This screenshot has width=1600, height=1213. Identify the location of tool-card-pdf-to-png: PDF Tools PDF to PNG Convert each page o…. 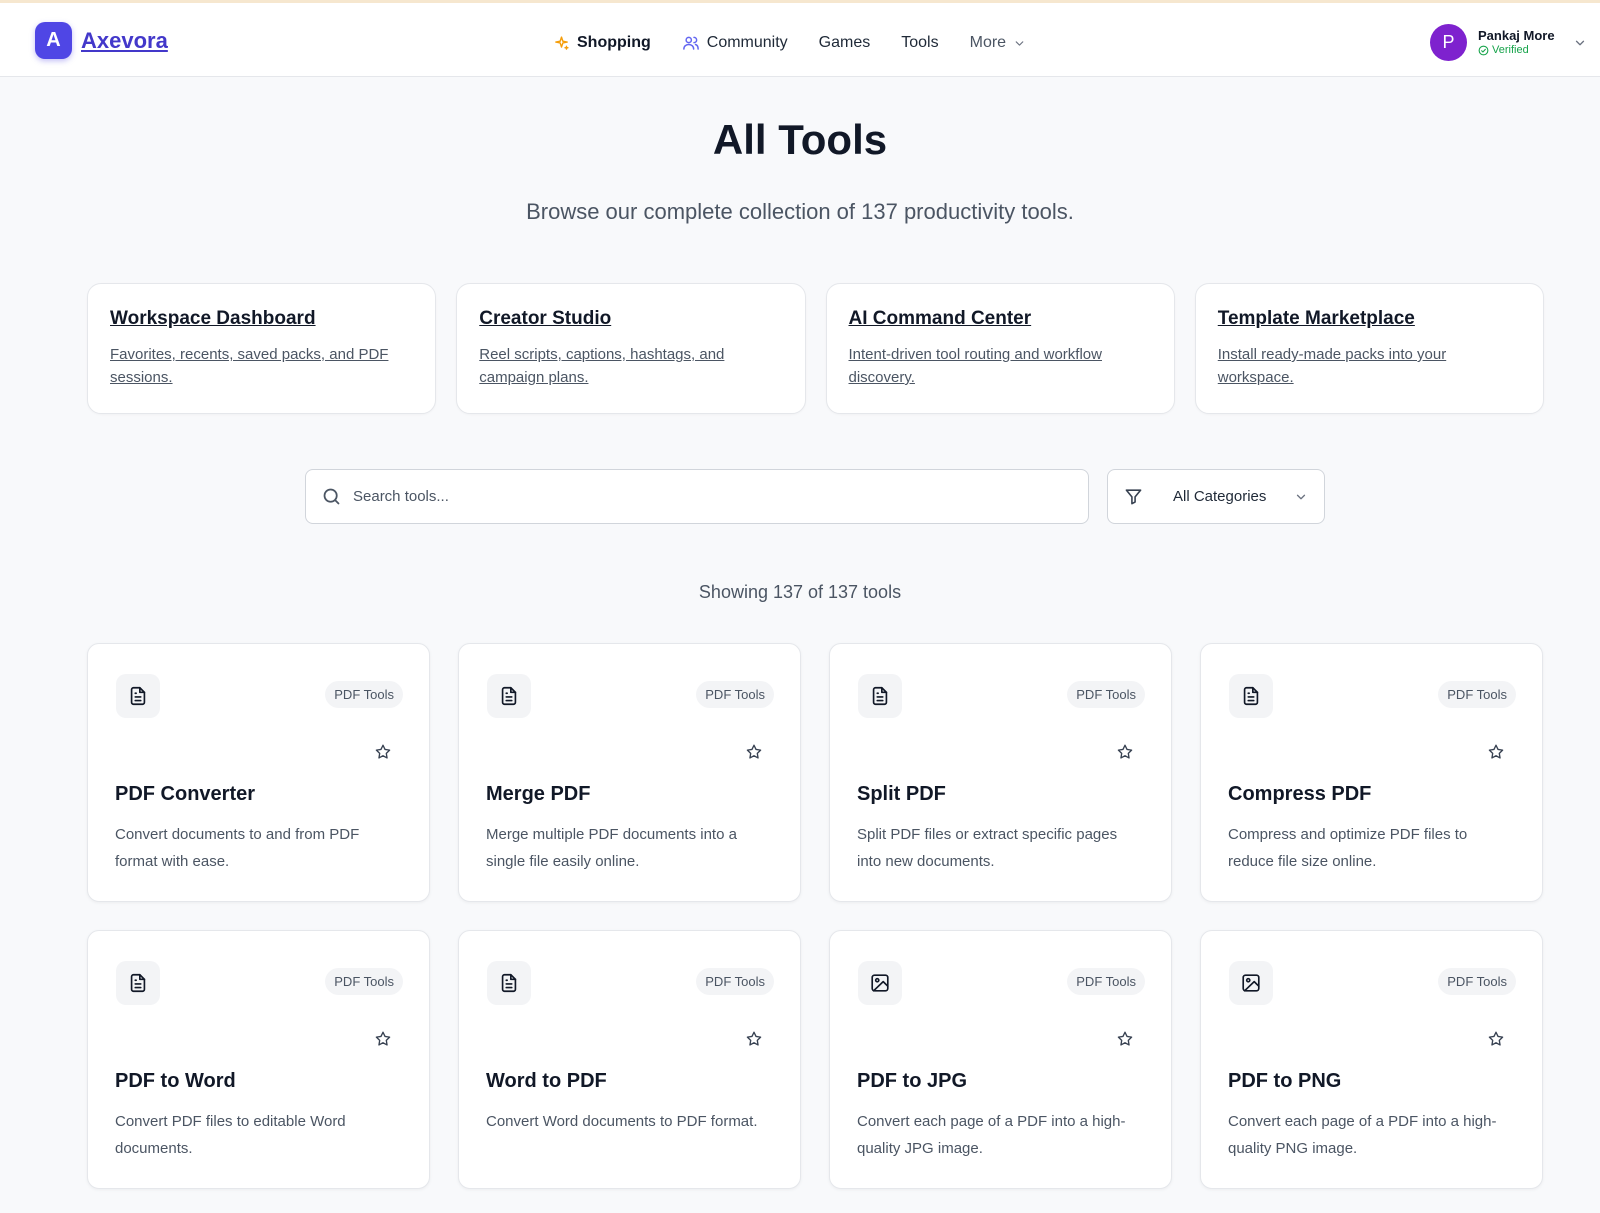
(1371, 1059).